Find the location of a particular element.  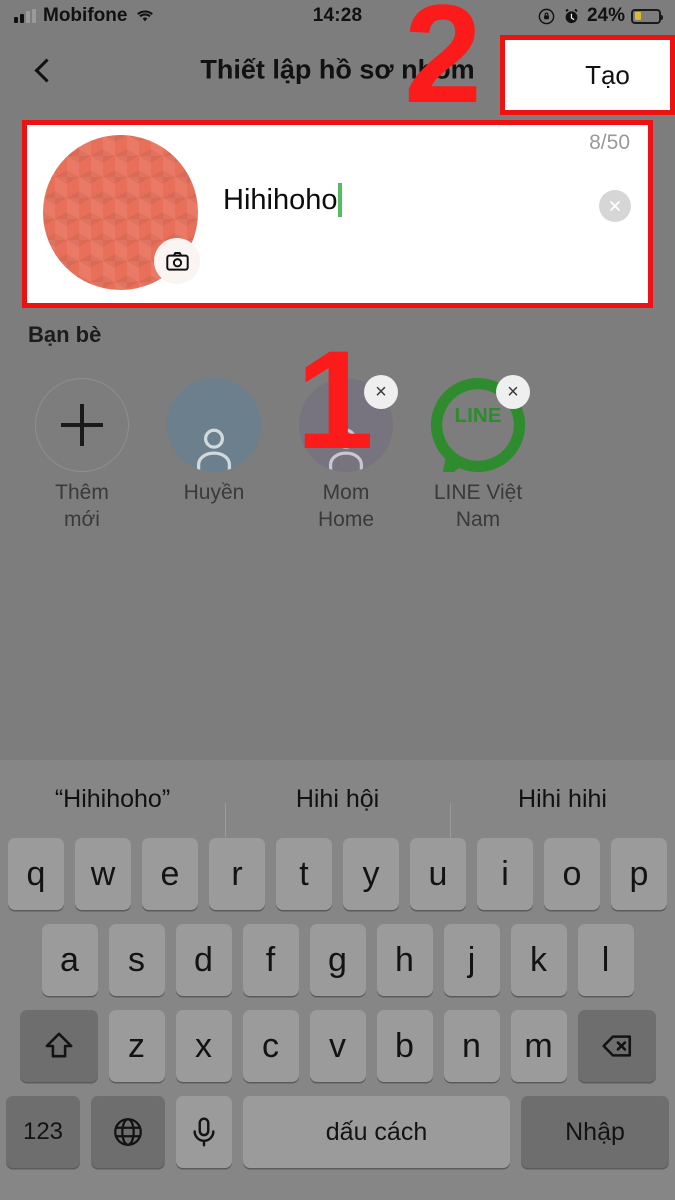

space-key: dấu cách is located at coordinates (376, 1132).